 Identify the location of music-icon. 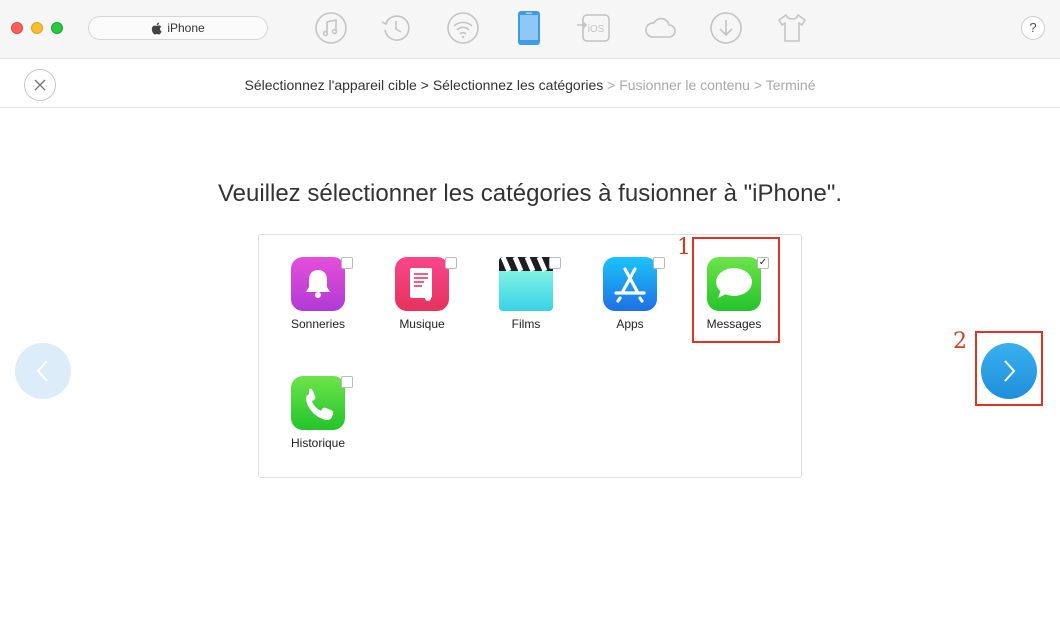
(331, 28).